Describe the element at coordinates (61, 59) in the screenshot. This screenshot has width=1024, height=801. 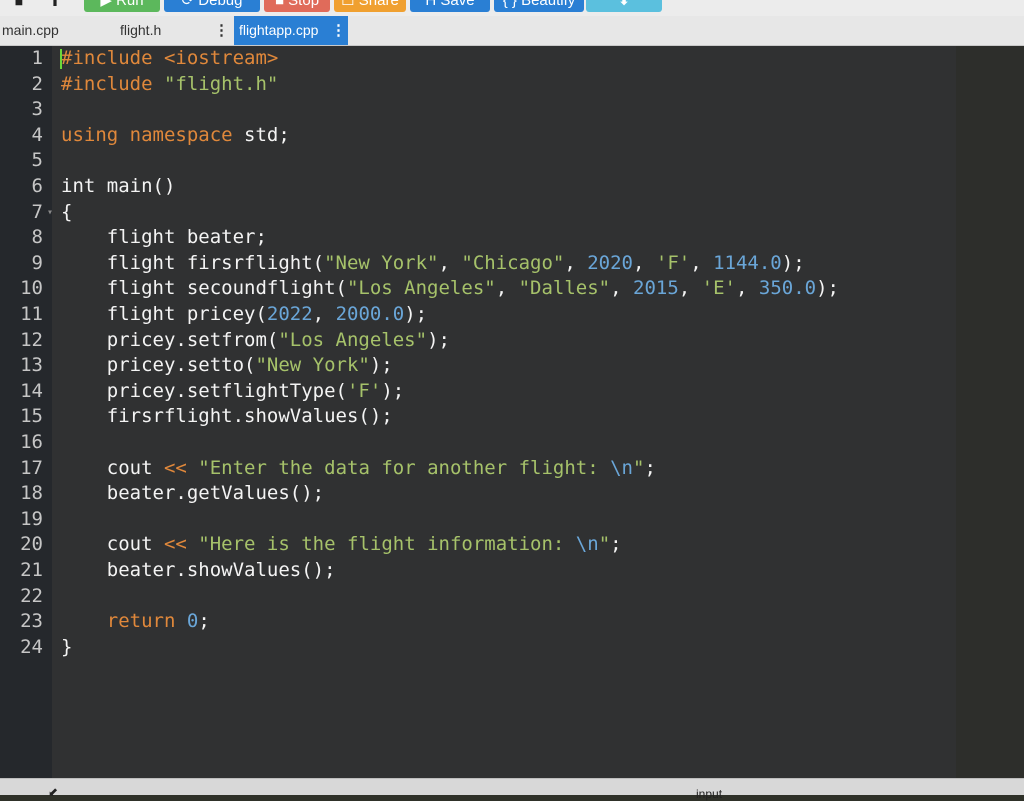
I see `text-cursor` at that location.